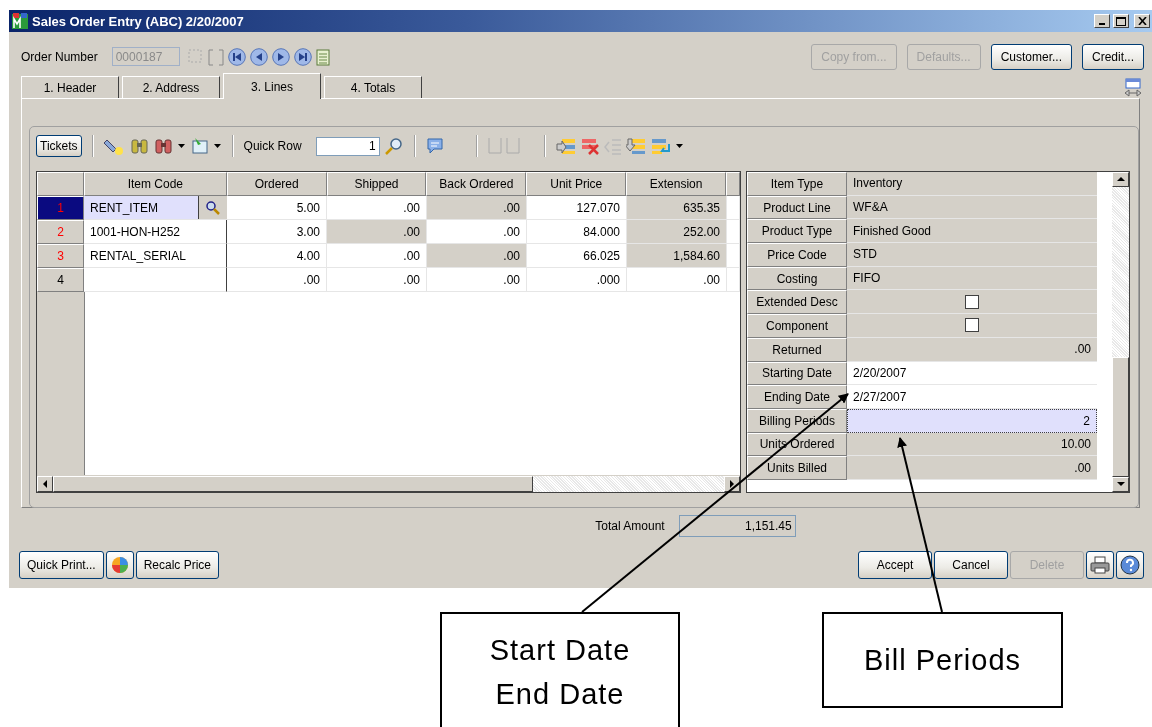 This screenshot has width=1152, height=727. Describe the element at coordinates (676, 184) in the screenshot. I see `column-header: Extension` at that location.